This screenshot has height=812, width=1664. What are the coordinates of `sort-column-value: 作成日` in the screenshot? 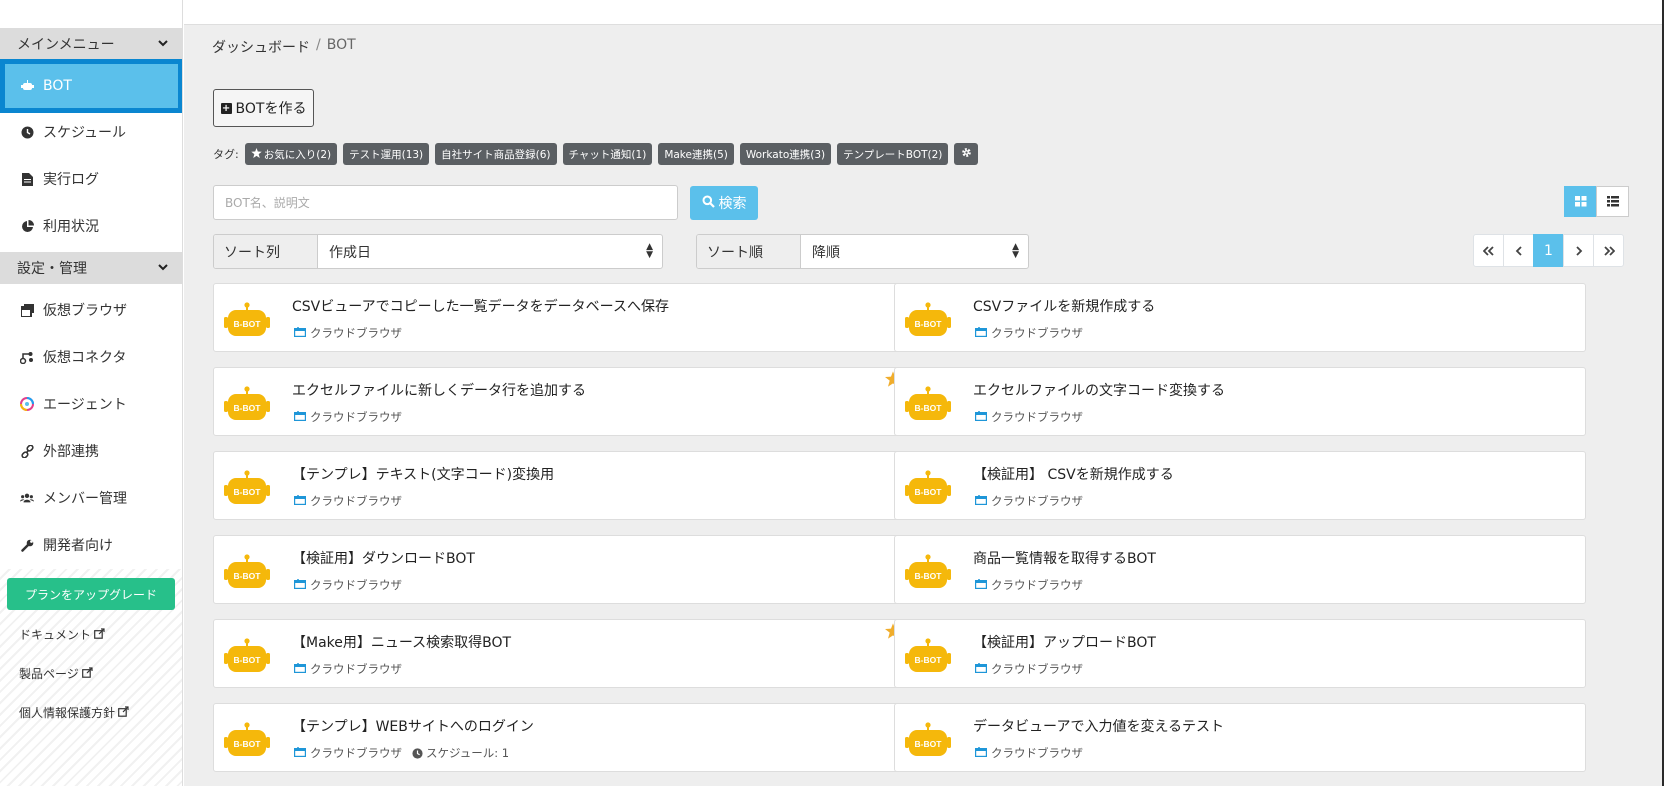 It's located at (350, 252).